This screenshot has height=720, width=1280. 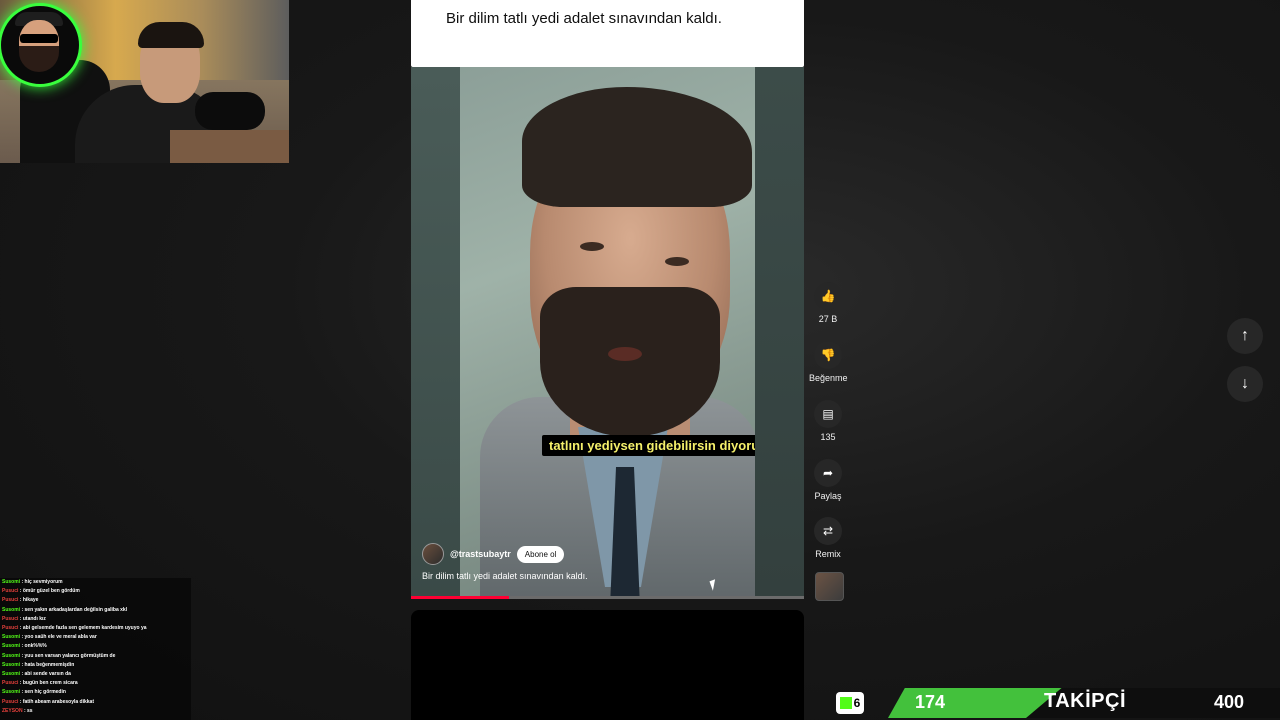 What do you see at coordinates (43, 582) in the screenshot?
I see `chat-text: hiç sevmiyorum` at bounding box center [43, 582].